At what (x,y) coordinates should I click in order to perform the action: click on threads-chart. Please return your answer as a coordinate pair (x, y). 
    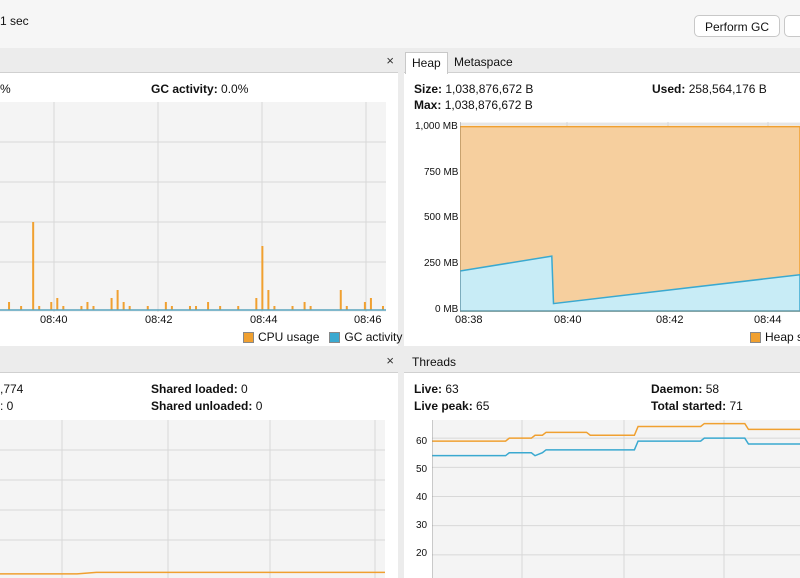
    Looking at the image, I should click on (616, 499).